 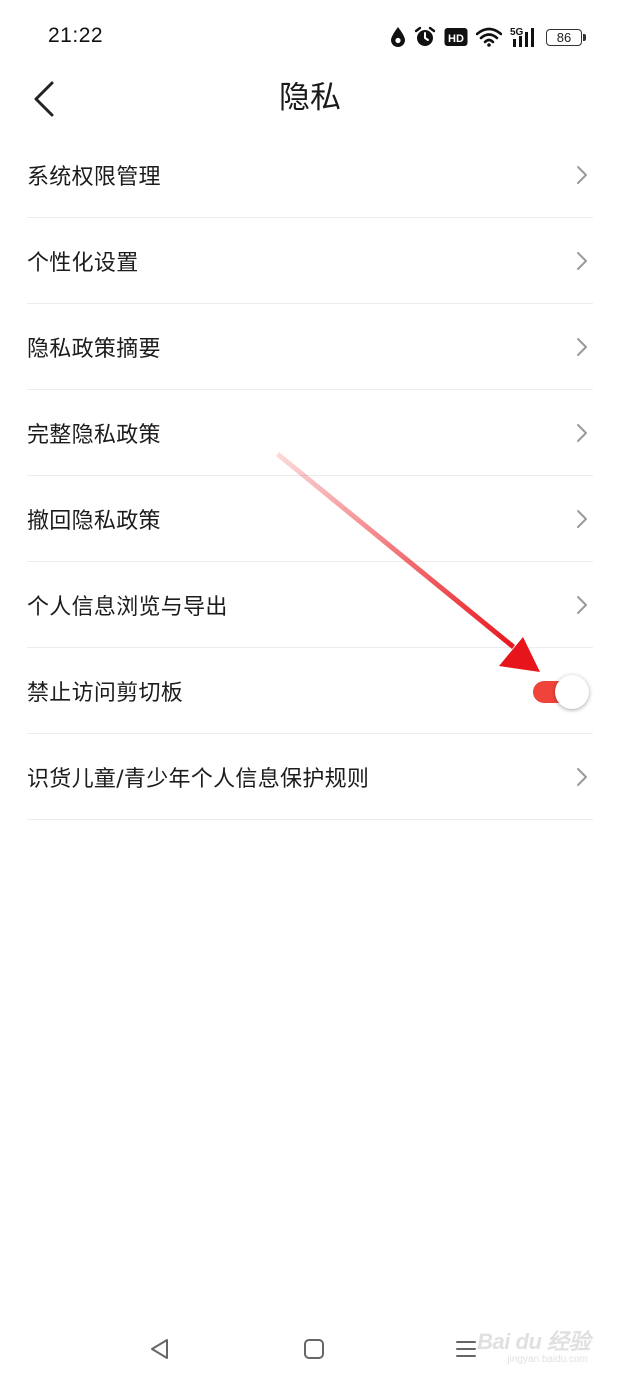 I want to click on water-drop-icon, so click(x=398, y=37).